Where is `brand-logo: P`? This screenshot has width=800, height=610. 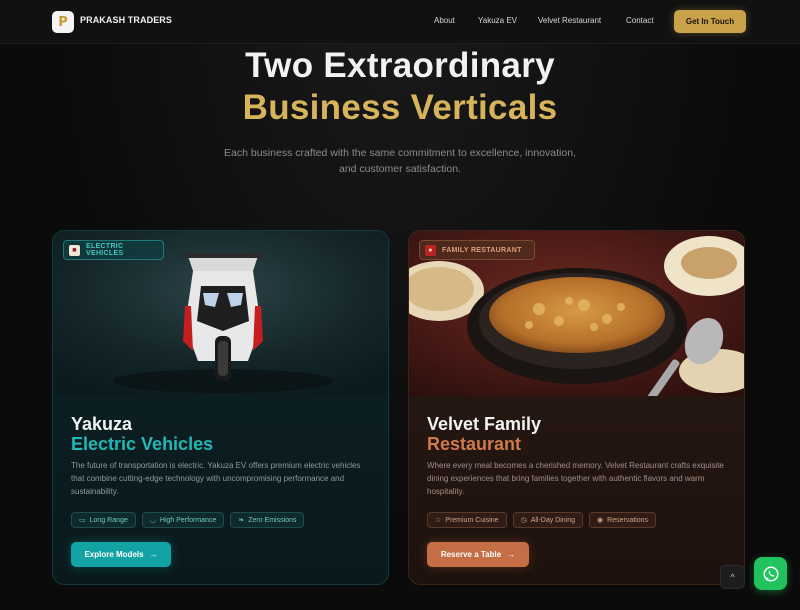 brand-logo: P is located at coordinates (63, 22).